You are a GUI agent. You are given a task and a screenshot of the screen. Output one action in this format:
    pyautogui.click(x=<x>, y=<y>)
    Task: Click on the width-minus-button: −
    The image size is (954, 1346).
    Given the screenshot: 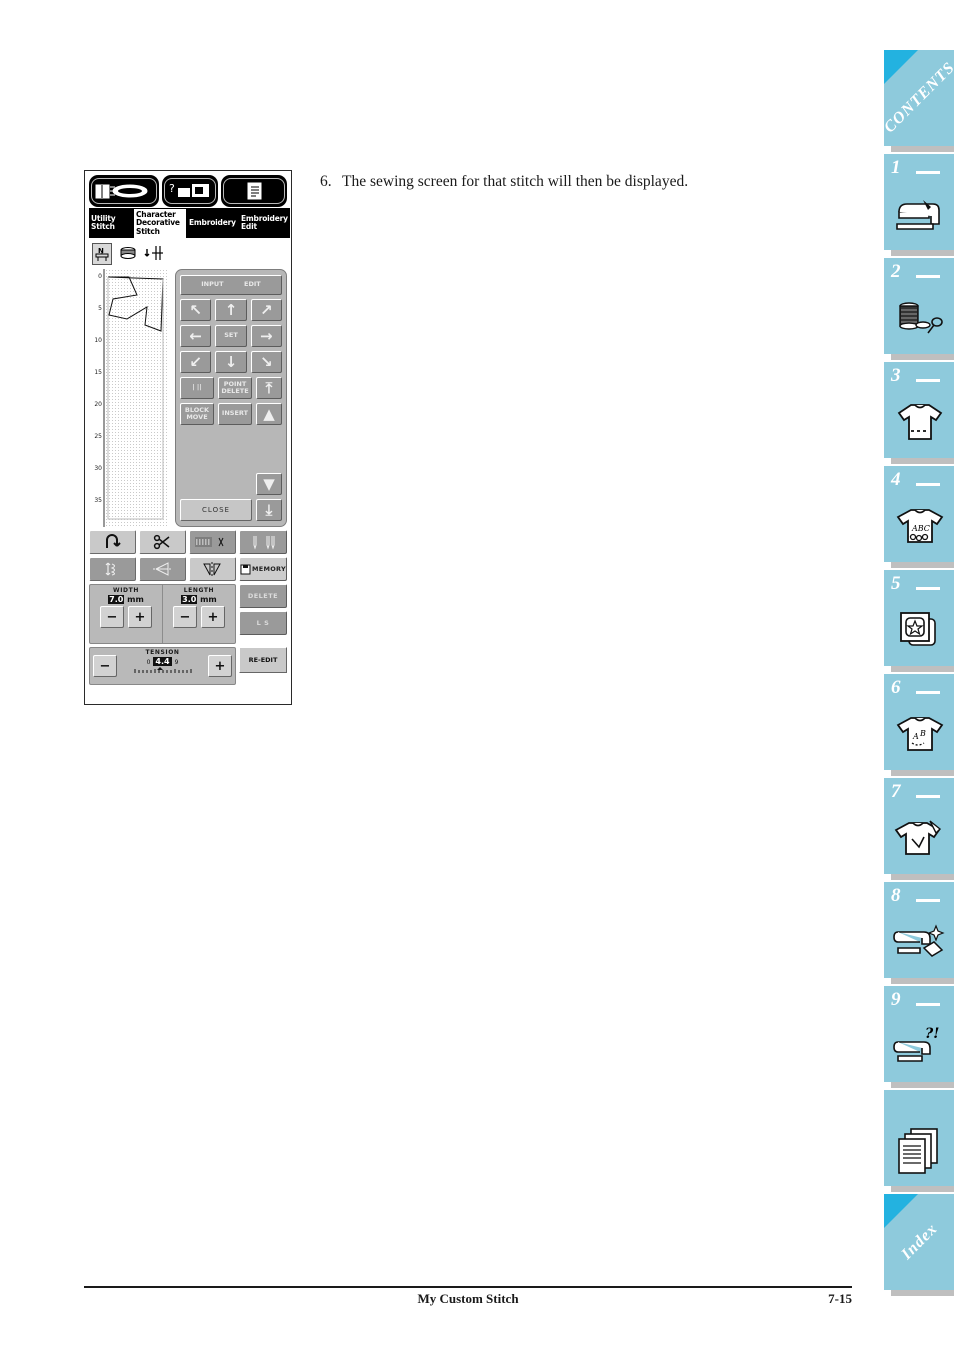 What is the action you would take?
    pyautogui.click(x=111, y=617)
    